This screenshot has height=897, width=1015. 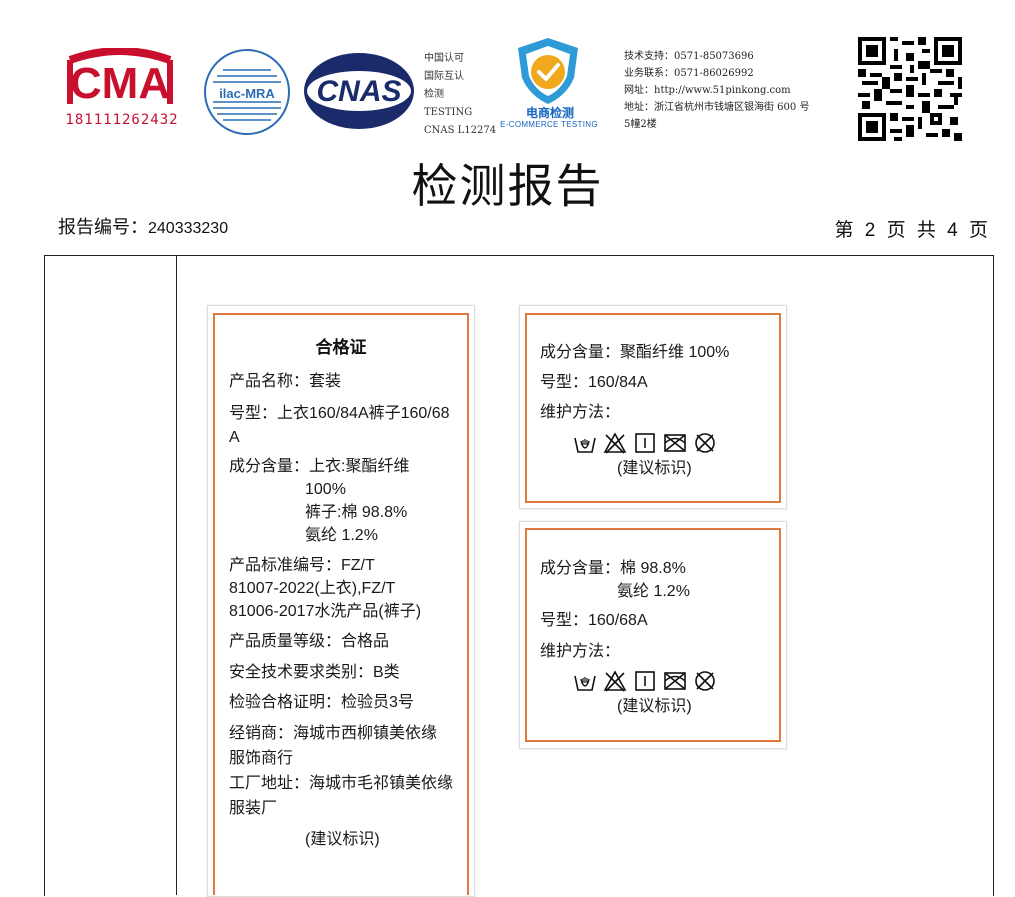 I want to click on contact-tech-support: 技术支持：0571-85073696, so click(x=689, y=56).